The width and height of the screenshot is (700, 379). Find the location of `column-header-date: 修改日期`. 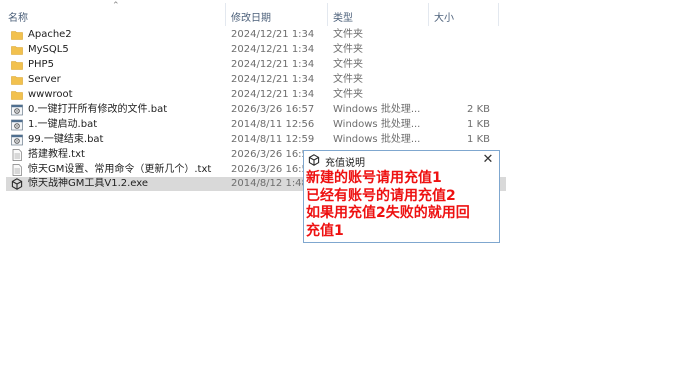

column-header-date: 修改日期 is located at coordinates (251, 16).